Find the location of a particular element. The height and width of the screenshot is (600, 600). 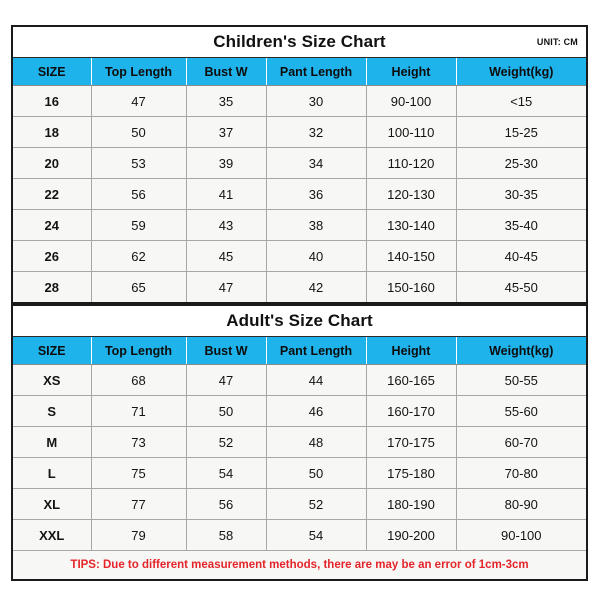

cell-height: 160-170 is located at coordinates (411, 411).